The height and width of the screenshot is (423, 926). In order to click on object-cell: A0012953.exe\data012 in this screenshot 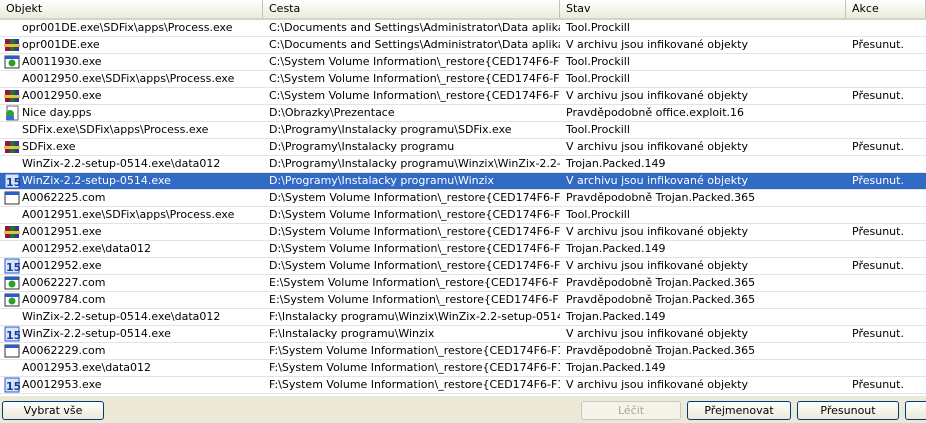, I will do `click(131, 368)`.